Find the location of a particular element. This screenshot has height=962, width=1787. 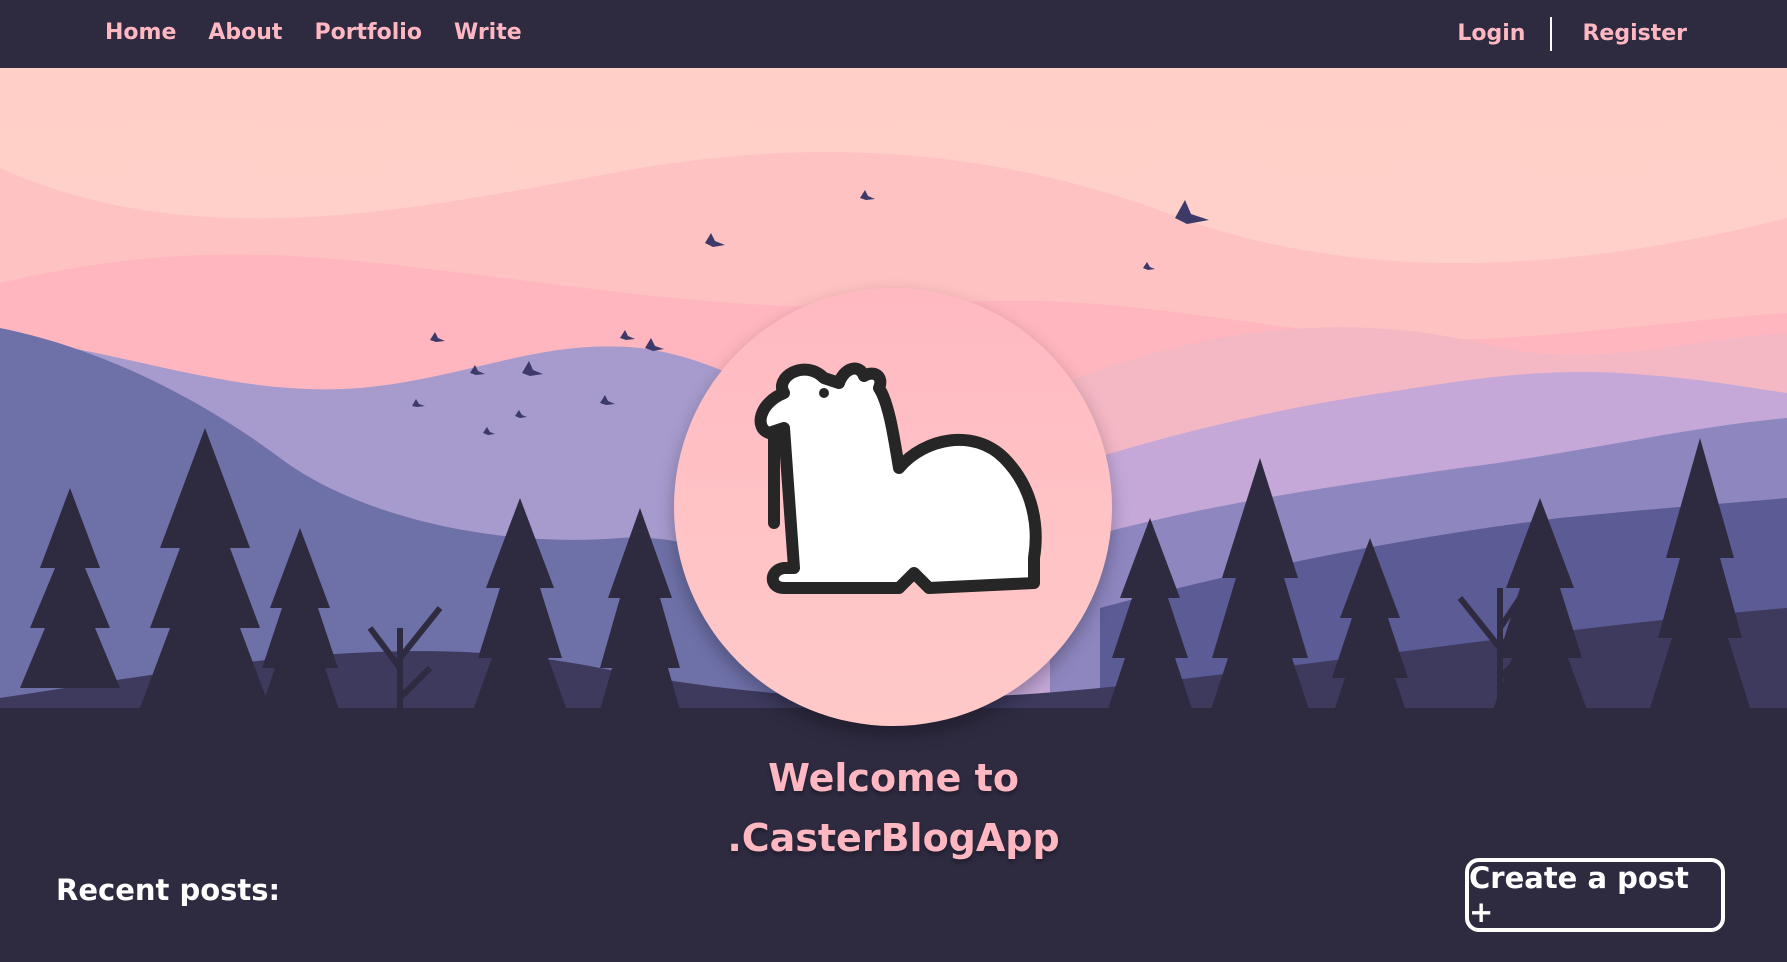

nav-portfolio-link: Portfolio is located at coordinates (368, 33).